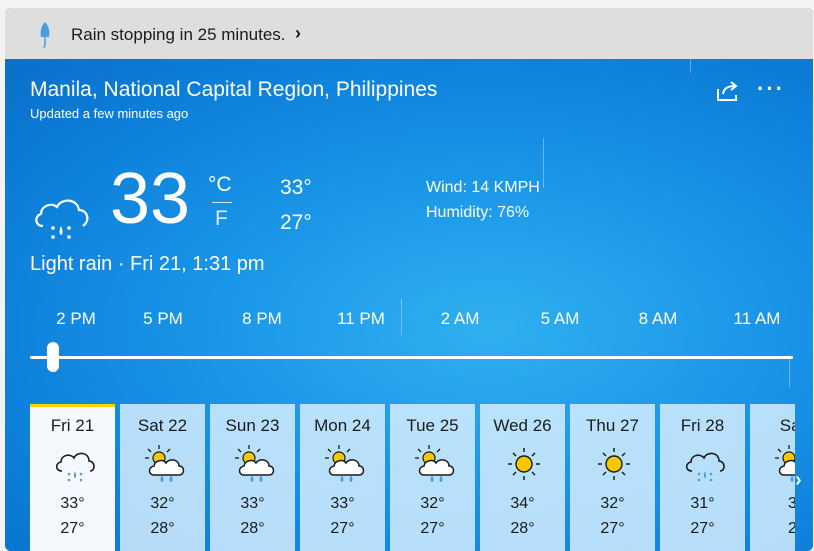 Image resolution: width=814 pixels, height=551 pixels. Describe the element at coordinates (45, 35) in the screenshot. I see `umbrella-icon` at that location.